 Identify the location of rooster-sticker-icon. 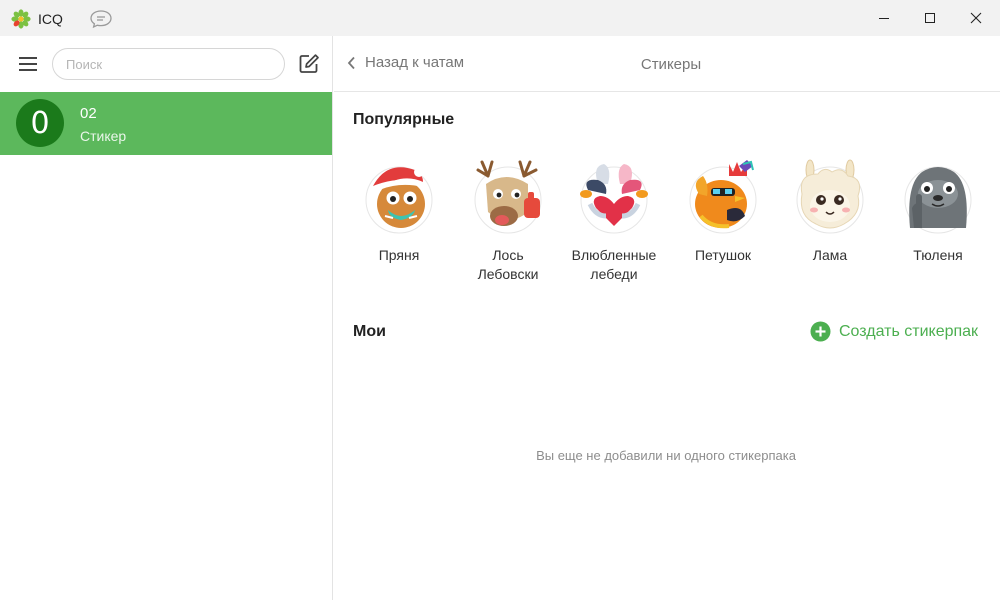
(723, 197).